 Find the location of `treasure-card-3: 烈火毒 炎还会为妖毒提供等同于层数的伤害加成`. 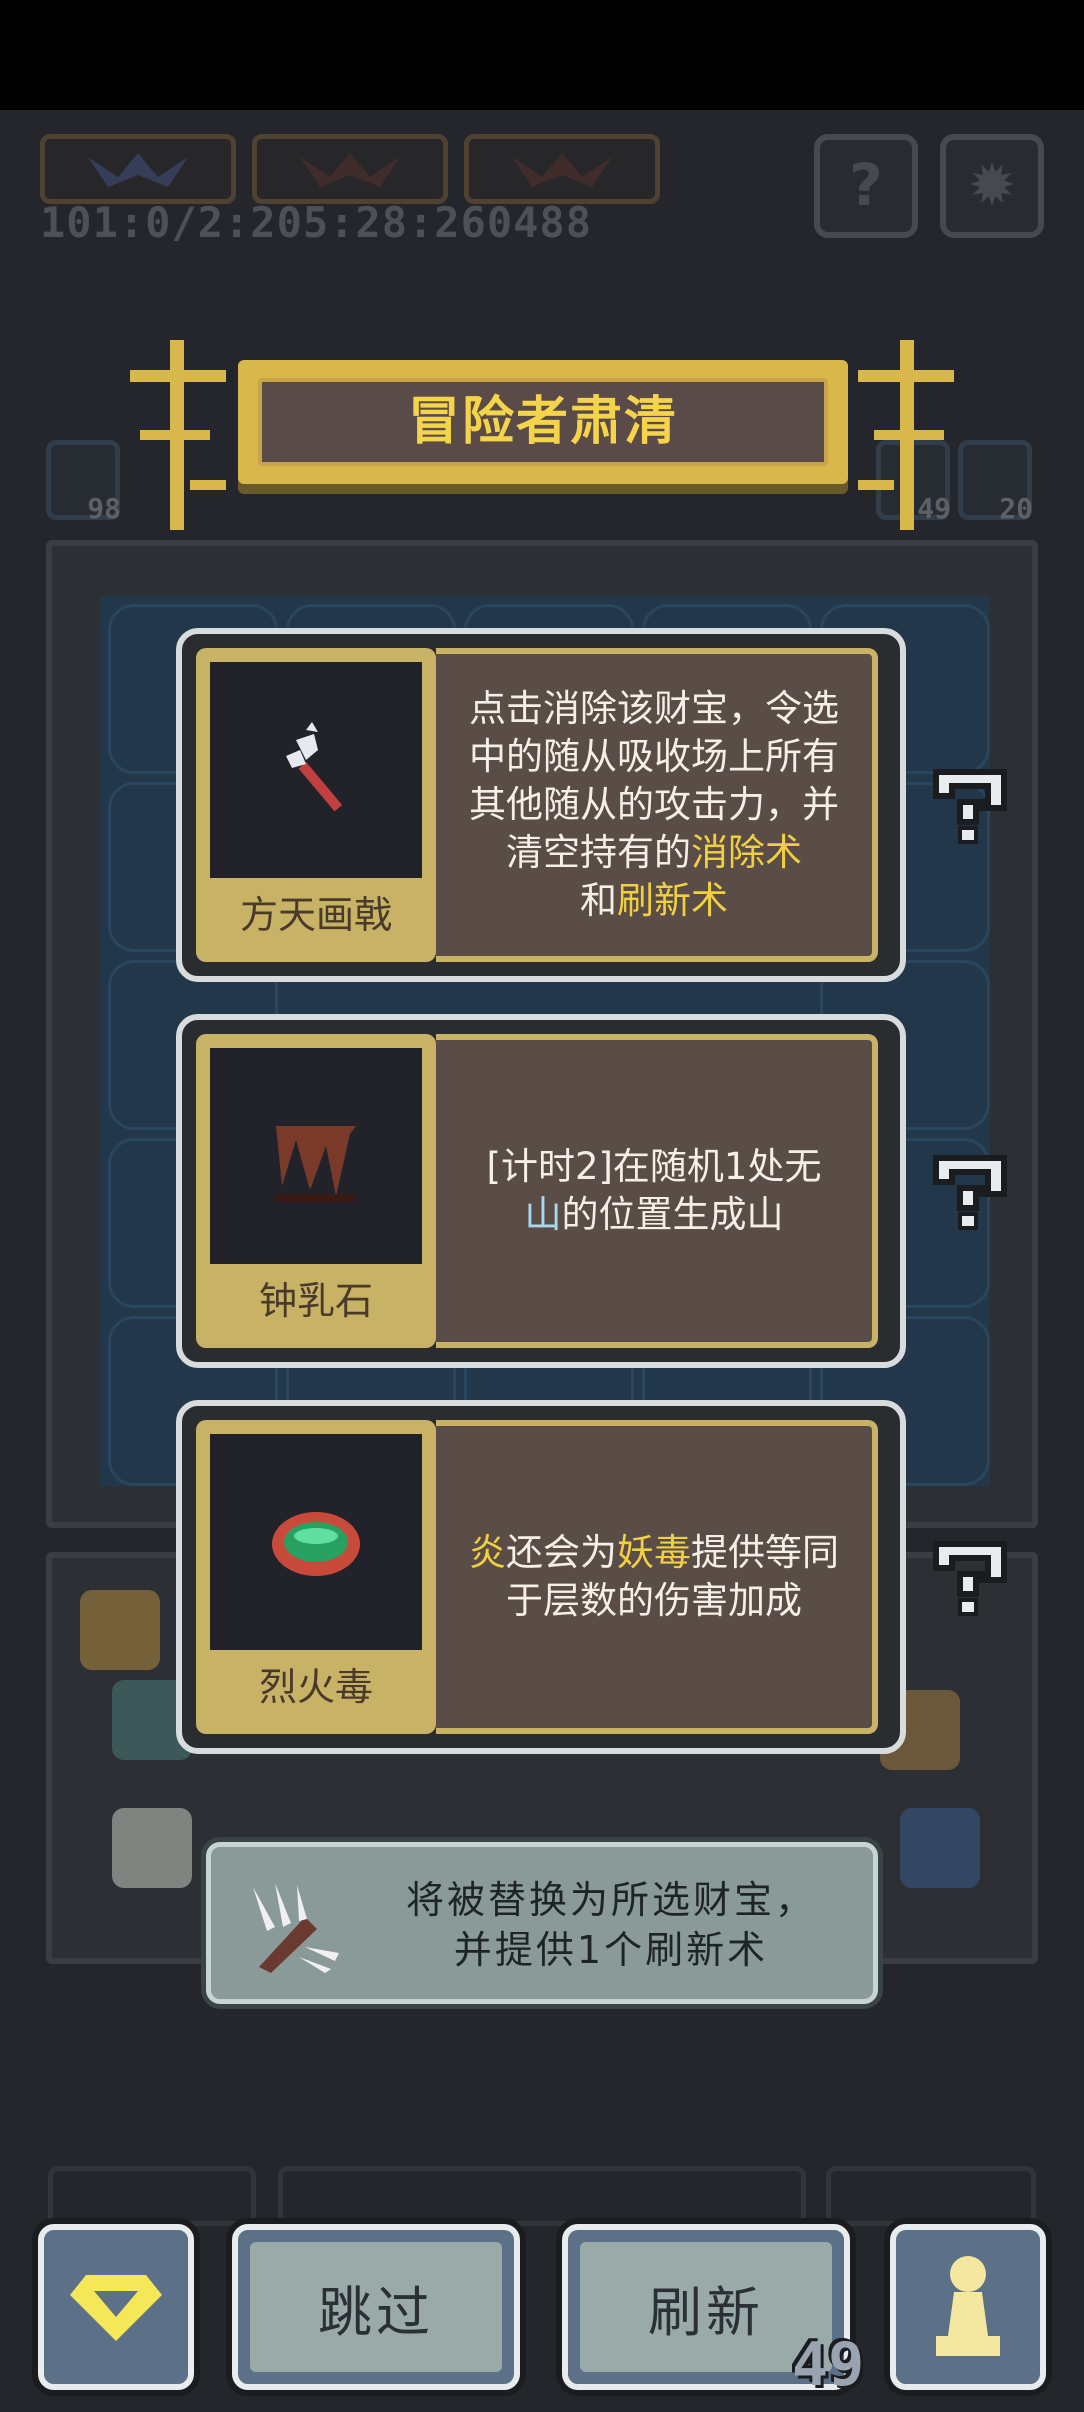

treasure-card-3: 烈火毒 炎还会为妖毒提供等同于层数的伤害加成 is located at coordinates (541, 1577).